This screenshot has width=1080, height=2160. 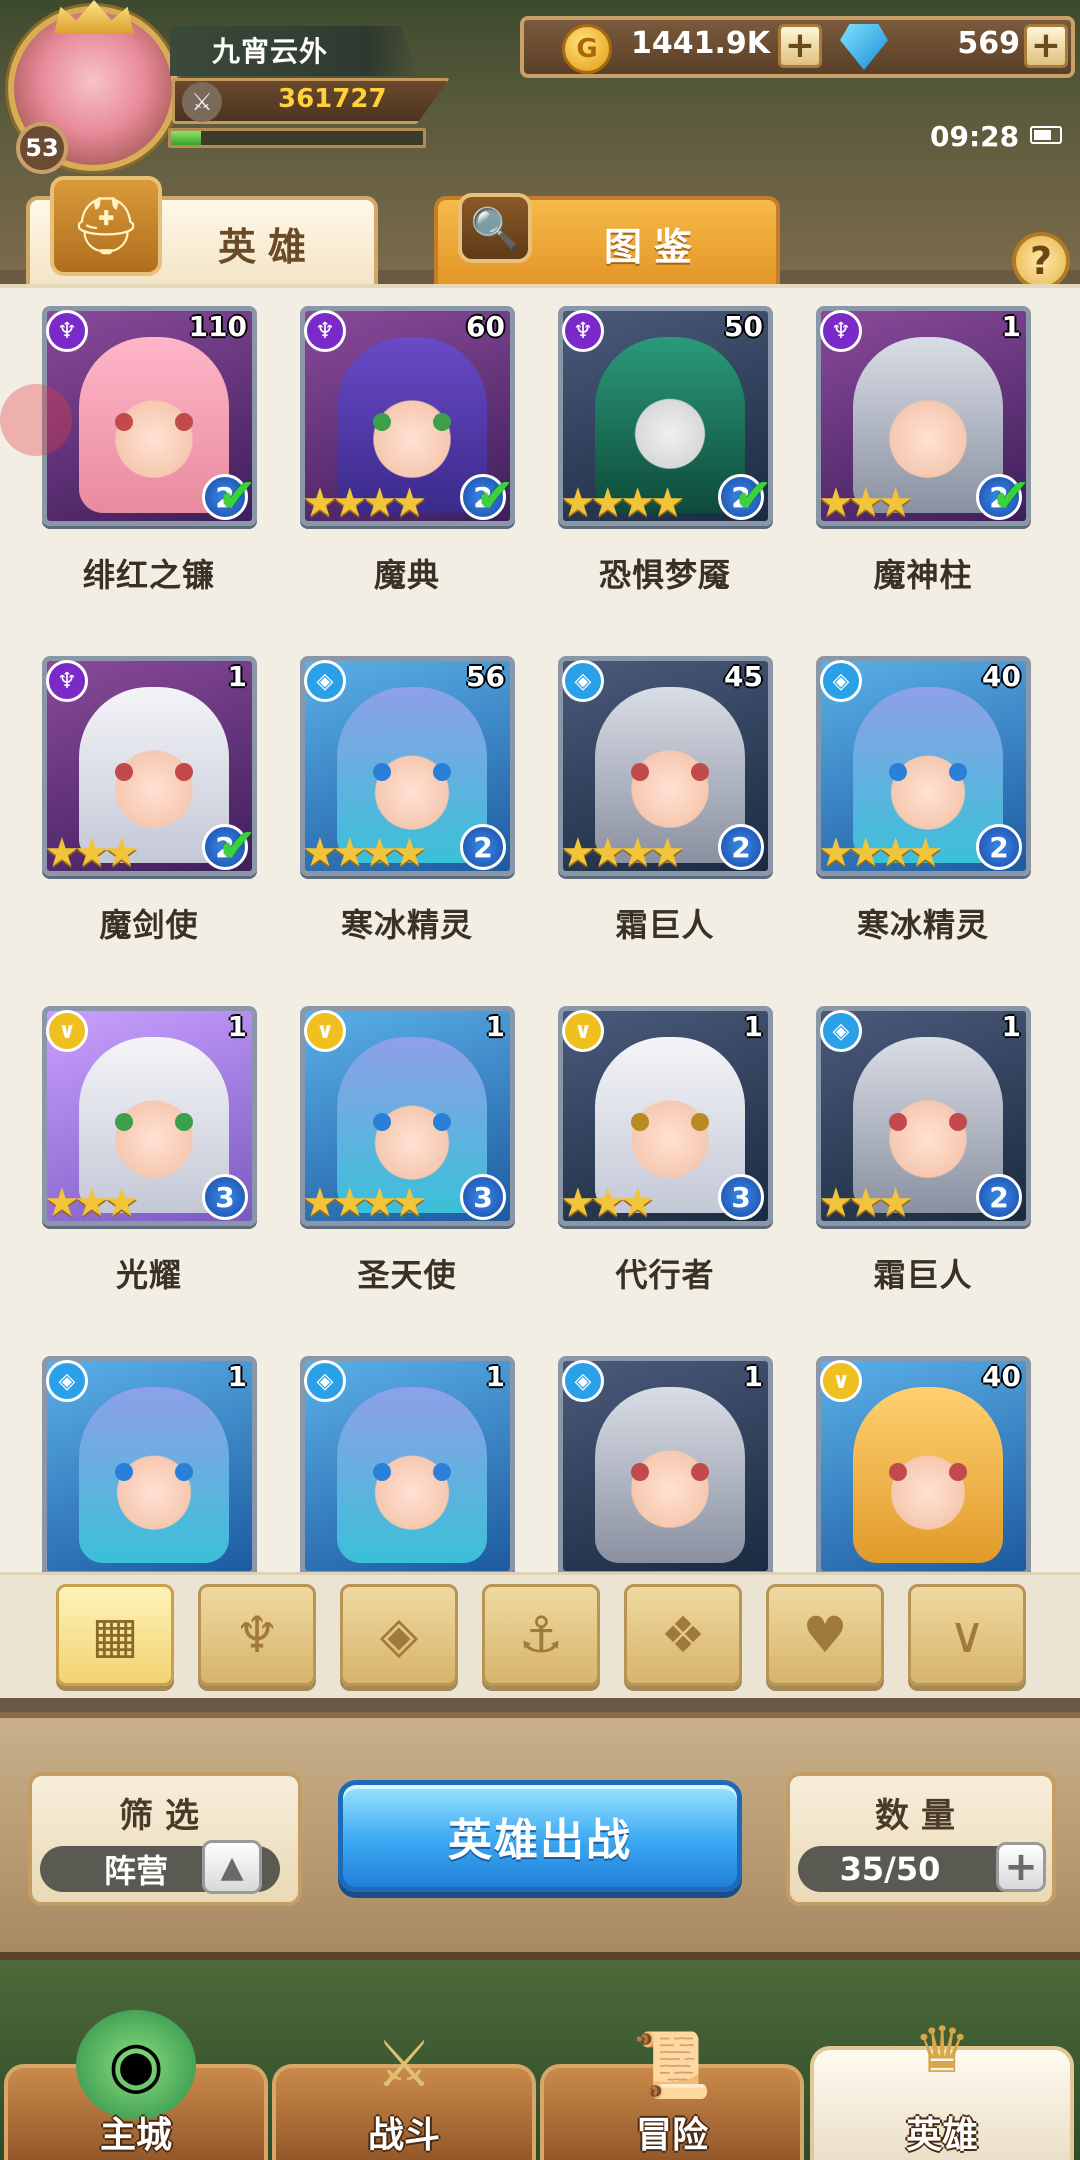 What do you see at coordinates (267, 246) in the screenshot?
I see `tab-heroes-label: 英雄` at bounding box center [267, 246].